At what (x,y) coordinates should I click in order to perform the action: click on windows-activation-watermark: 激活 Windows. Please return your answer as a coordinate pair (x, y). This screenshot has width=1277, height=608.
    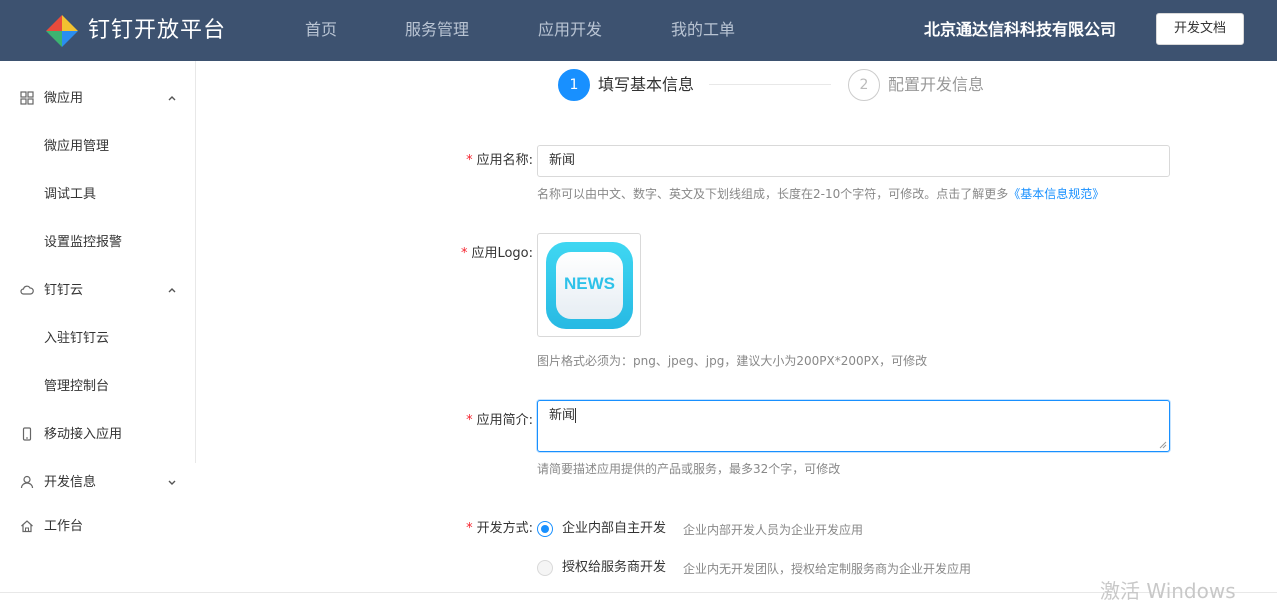
    Looking at the image, I should click on (1168, 591).